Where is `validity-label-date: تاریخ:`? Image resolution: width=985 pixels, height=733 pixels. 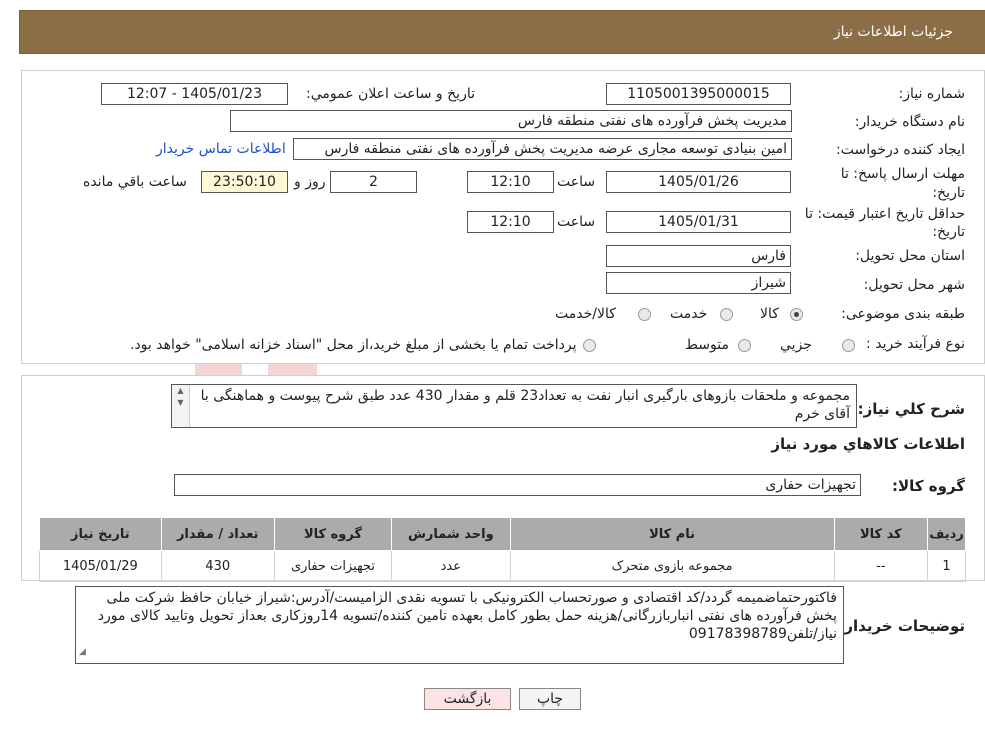 validity-label-date: تاریخ: is located at coordinates (948, 232).